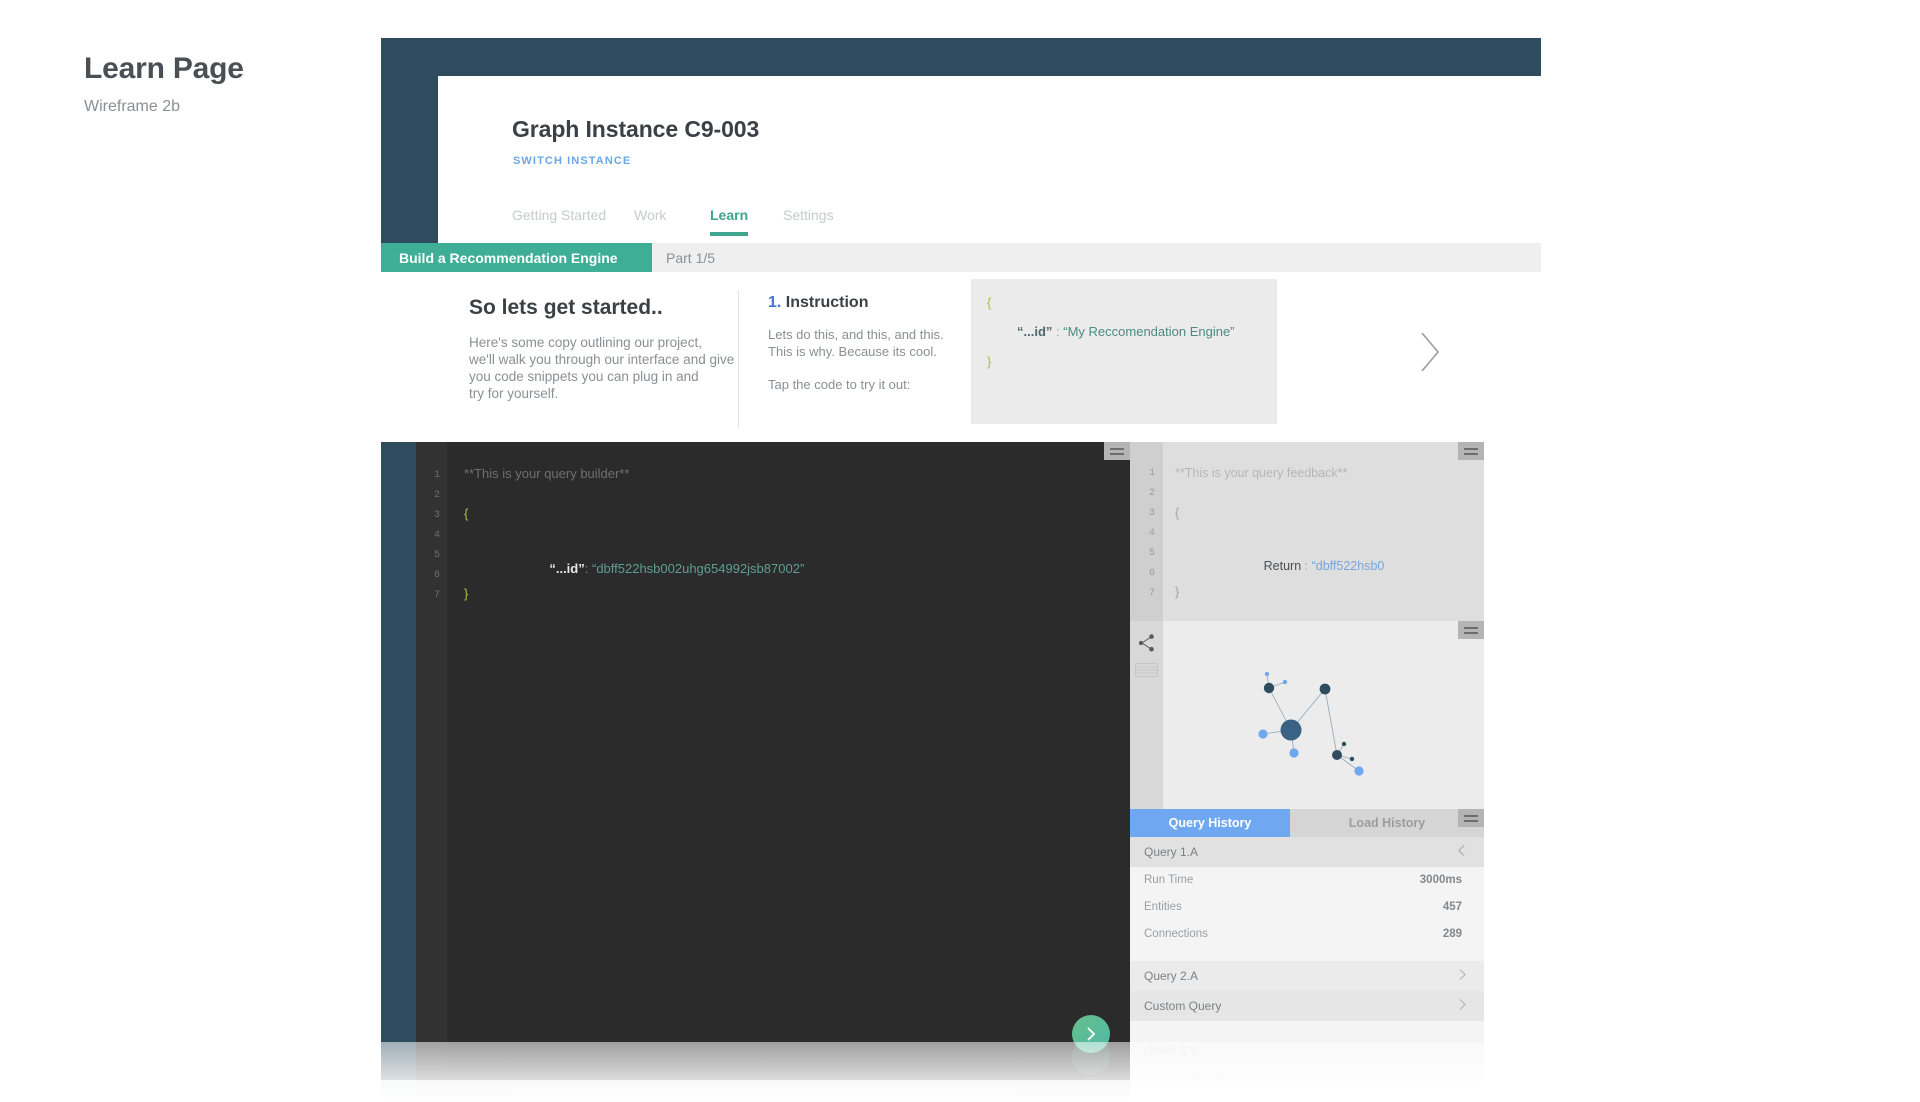  Describe the element at coordinates (738, 359) in the screenshot. I see `tutorial-divider` at that location.